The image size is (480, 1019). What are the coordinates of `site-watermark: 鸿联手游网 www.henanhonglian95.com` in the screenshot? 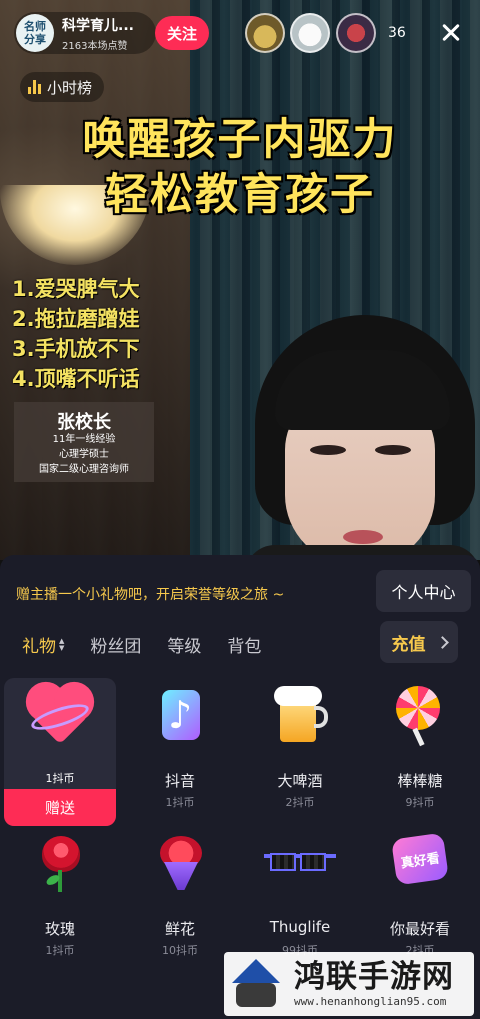 It's located at (349, 984).